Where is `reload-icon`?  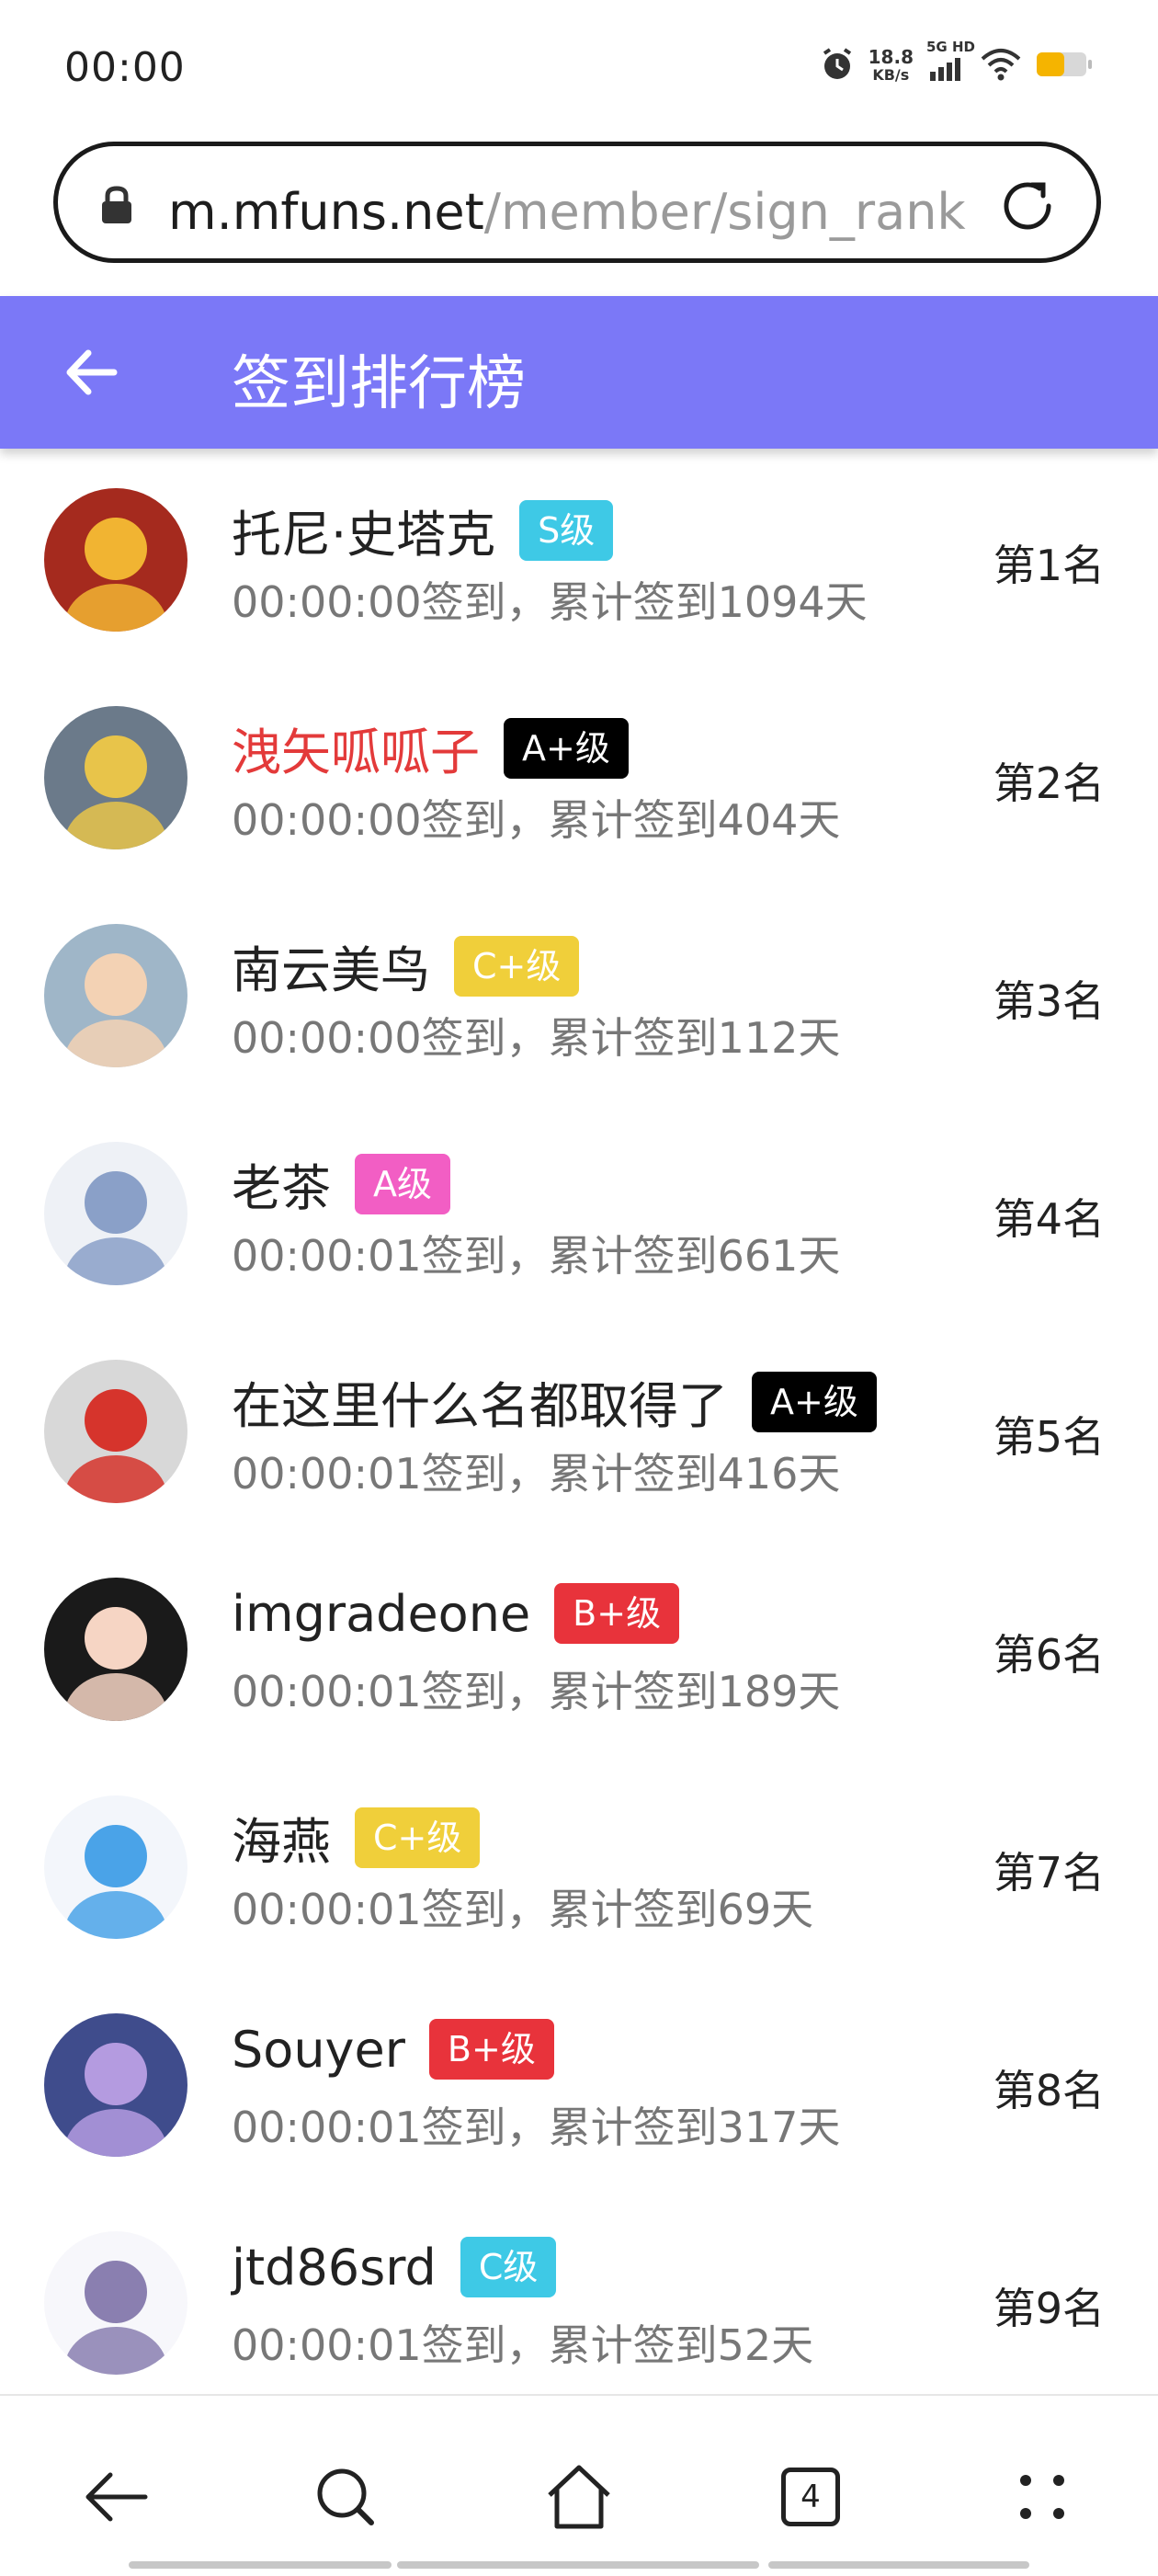
reload-icon is located at coordinates (1027, 208).